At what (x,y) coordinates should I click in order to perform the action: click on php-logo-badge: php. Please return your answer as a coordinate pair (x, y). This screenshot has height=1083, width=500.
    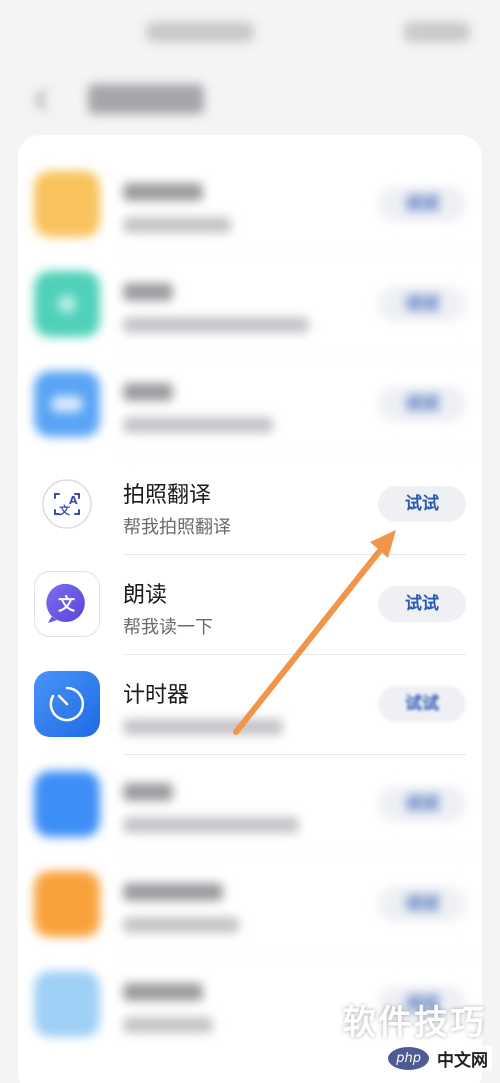
    Looking at the image, I should click on (408, 1058).